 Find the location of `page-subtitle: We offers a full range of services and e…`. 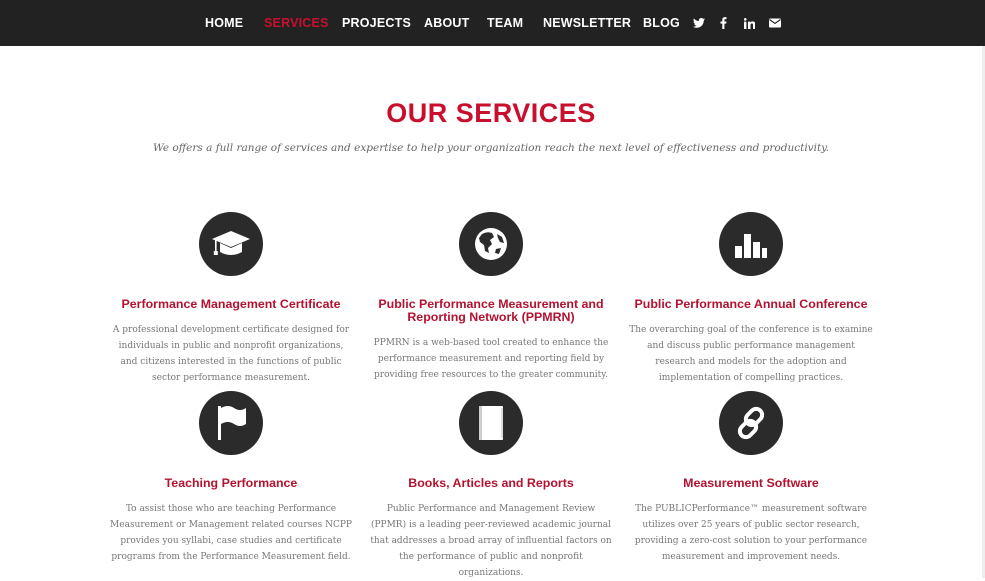

page-subtitle: We offers a full range of services and e… is located at coordinates (491, 148).